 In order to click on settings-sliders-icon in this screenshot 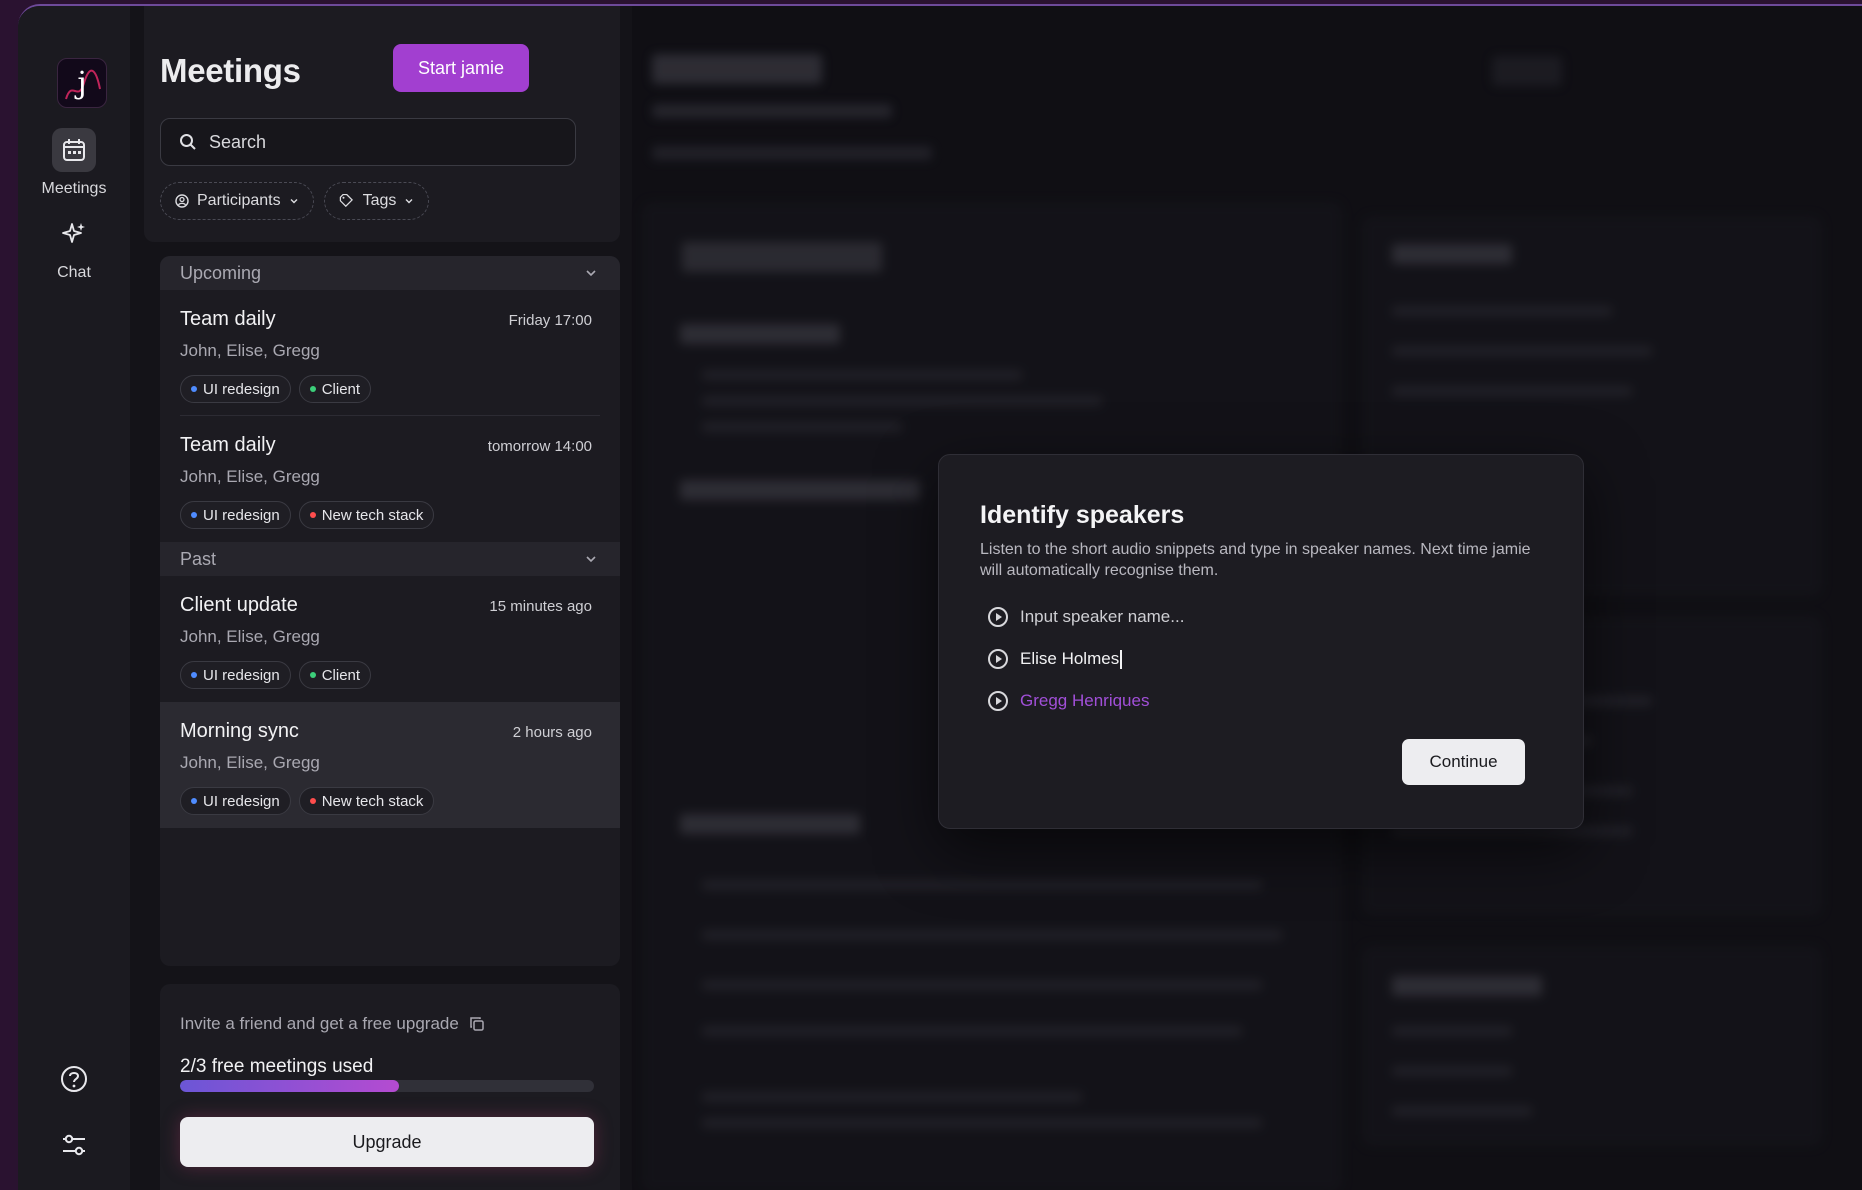, I will do `click(74, 1145)`.